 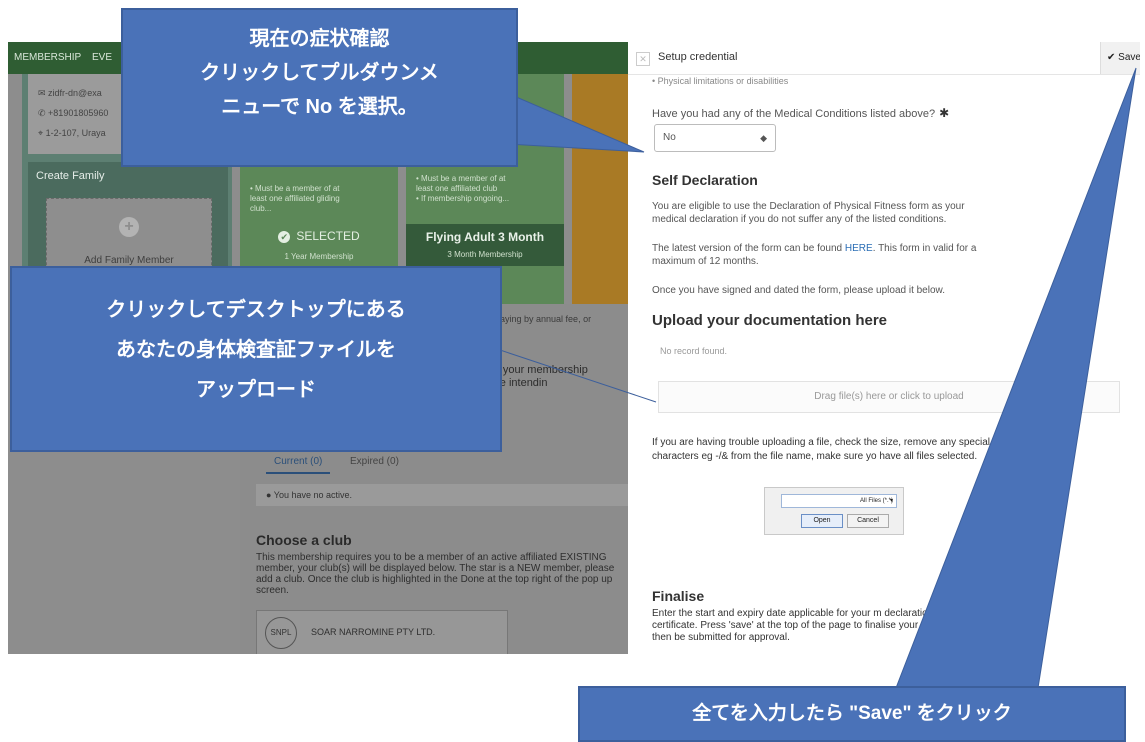 I want to click on callout1-line1: 現在の症状確認, so click(x=319, y=39).